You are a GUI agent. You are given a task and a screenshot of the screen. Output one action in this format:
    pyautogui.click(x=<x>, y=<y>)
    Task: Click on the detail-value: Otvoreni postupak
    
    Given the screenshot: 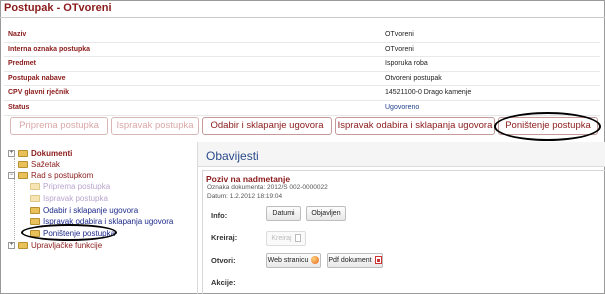 What is the action you would take?
    pyautogui.click(x=413, y=78)
    